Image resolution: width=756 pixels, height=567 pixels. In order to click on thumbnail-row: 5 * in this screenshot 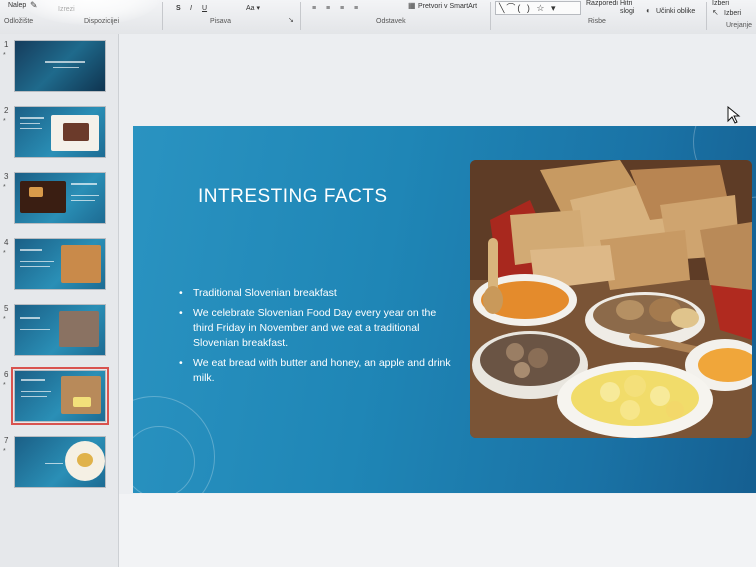, I will do `click(59, 332)`.